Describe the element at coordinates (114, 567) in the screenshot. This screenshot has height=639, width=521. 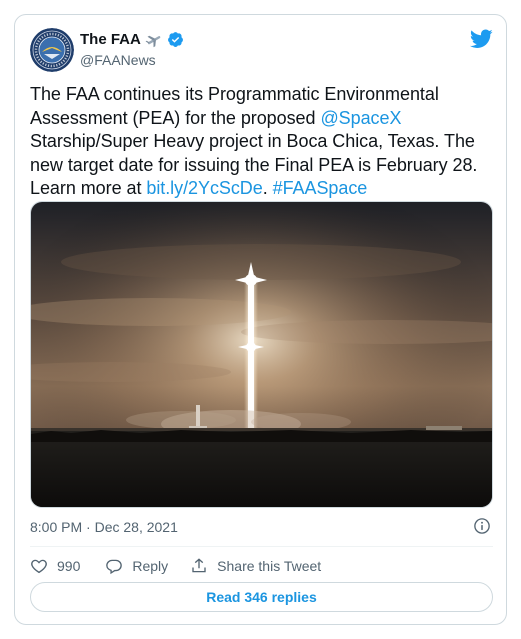
I see `reply-icon` at that location.